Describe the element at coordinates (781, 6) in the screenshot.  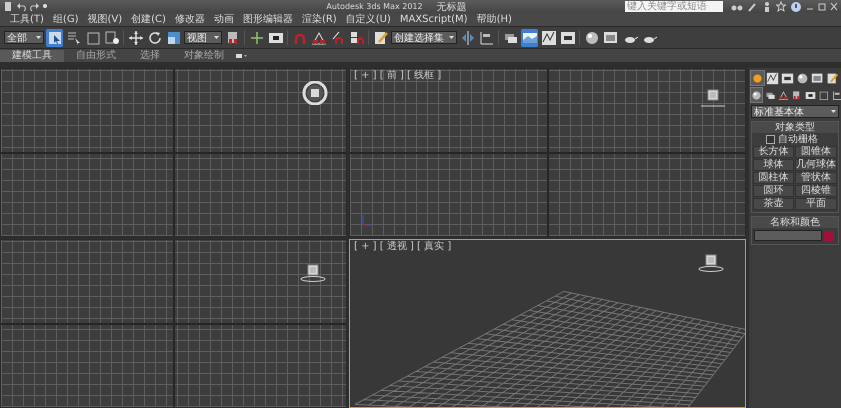
I see `star-icon` at that location.